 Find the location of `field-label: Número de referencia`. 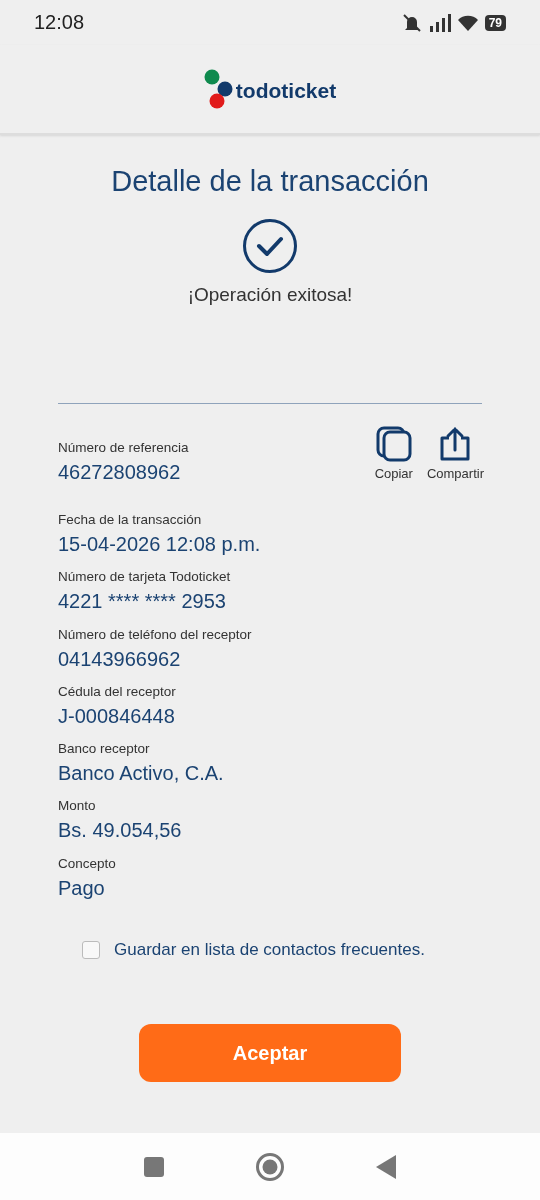

field-label: Número de referencia is located at coordinates (123, 447).